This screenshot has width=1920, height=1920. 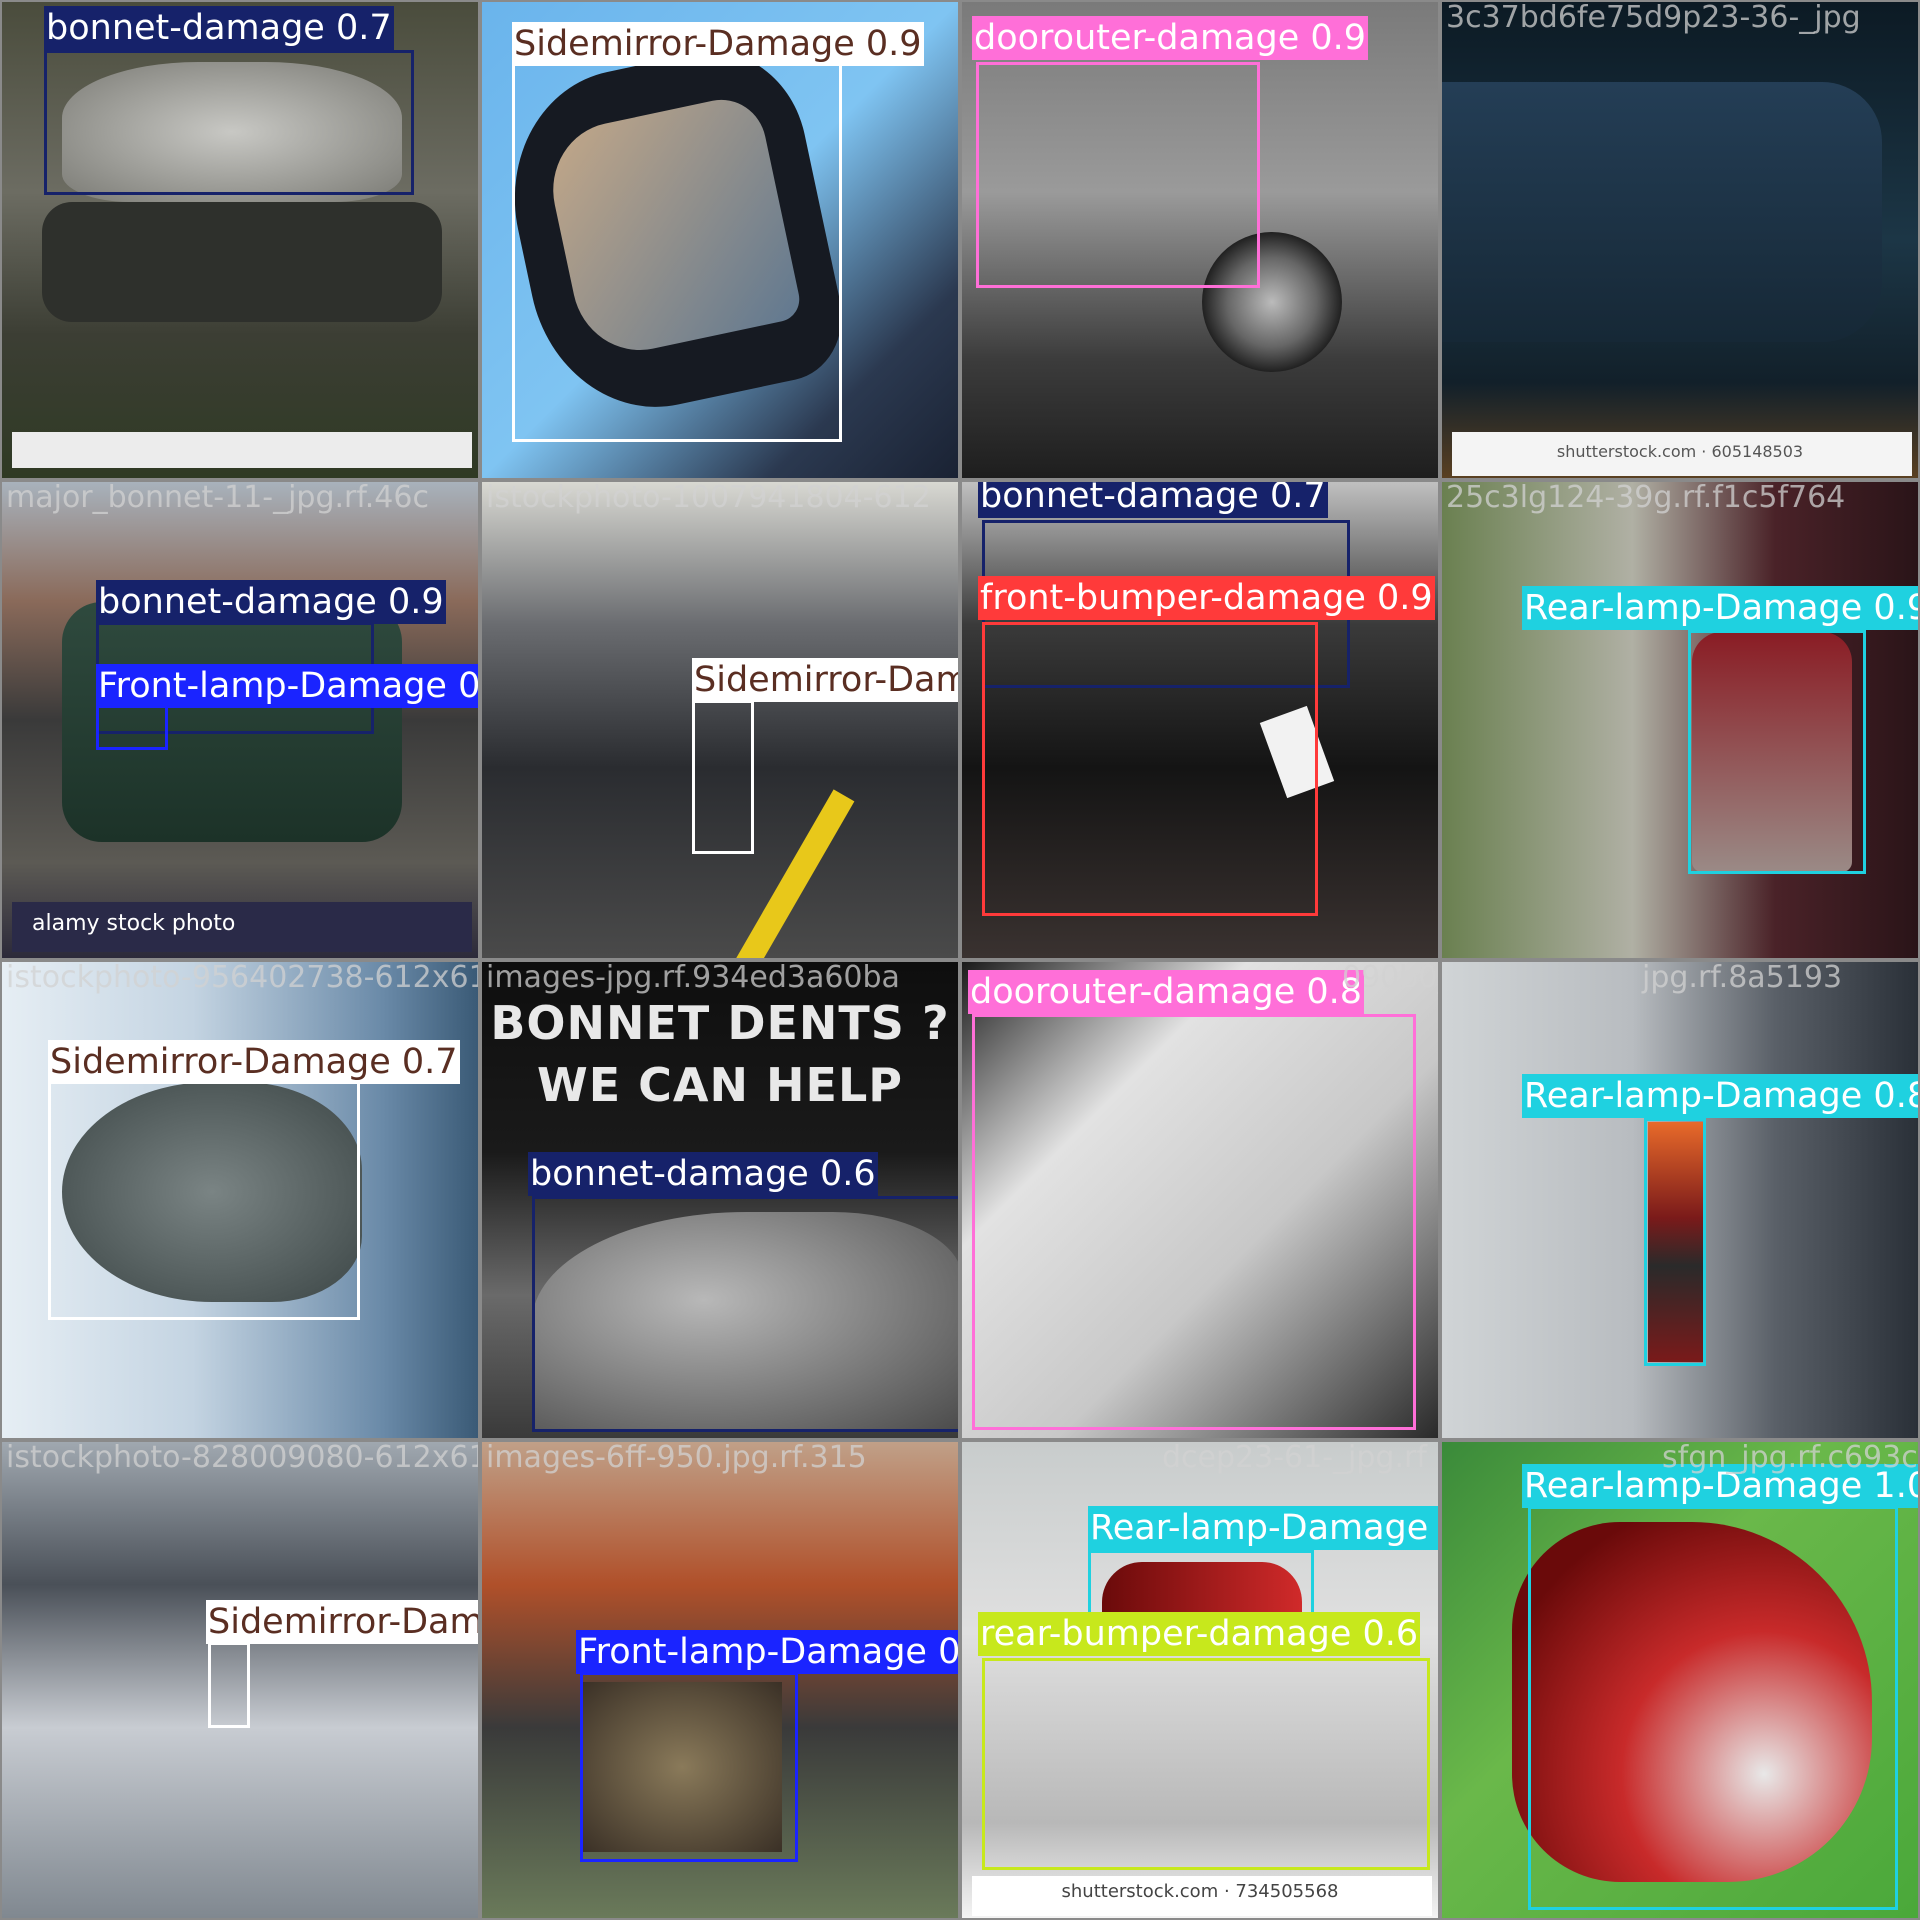 I want to click on tile-1: bonnet-damage 0.7, so click(x=240, y=240).